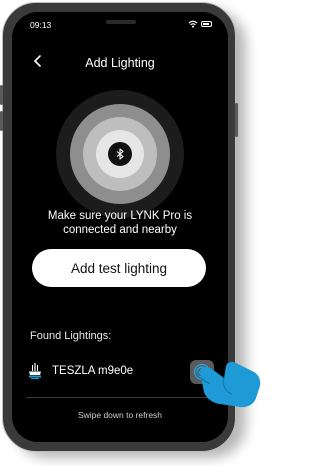  I want to click on instruction-line-2: connected and nearby, so click(120, 230).